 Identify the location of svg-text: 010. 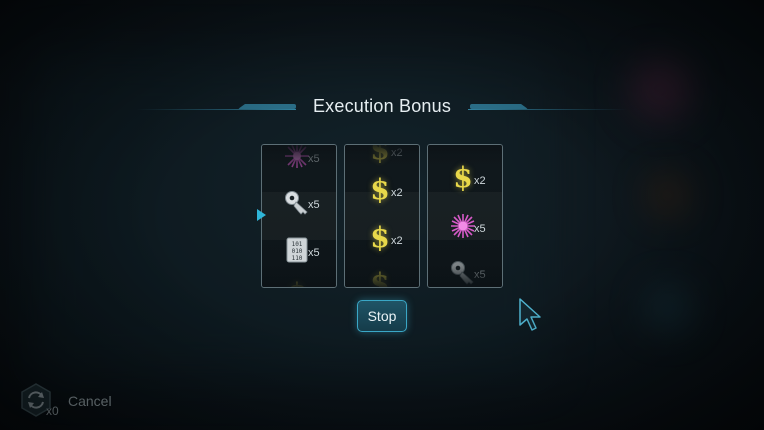
(297, 251).